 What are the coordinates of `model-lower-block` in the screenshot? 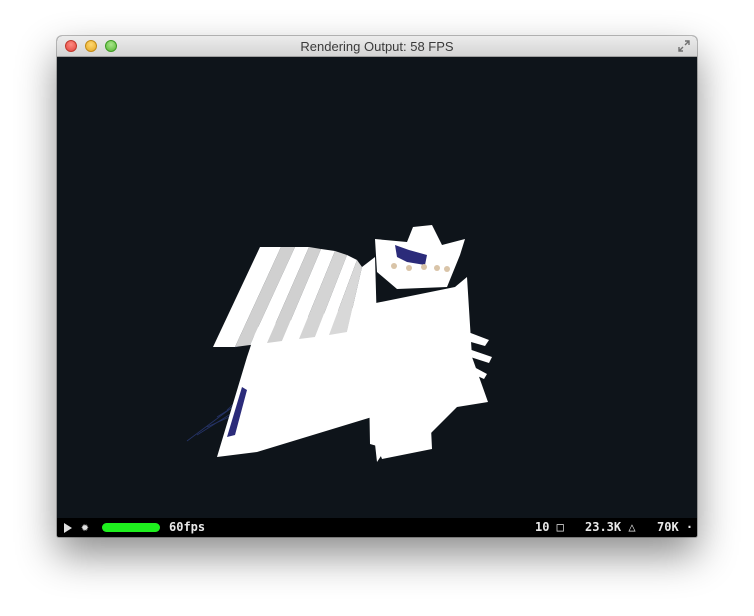 It's located at (400, 422).